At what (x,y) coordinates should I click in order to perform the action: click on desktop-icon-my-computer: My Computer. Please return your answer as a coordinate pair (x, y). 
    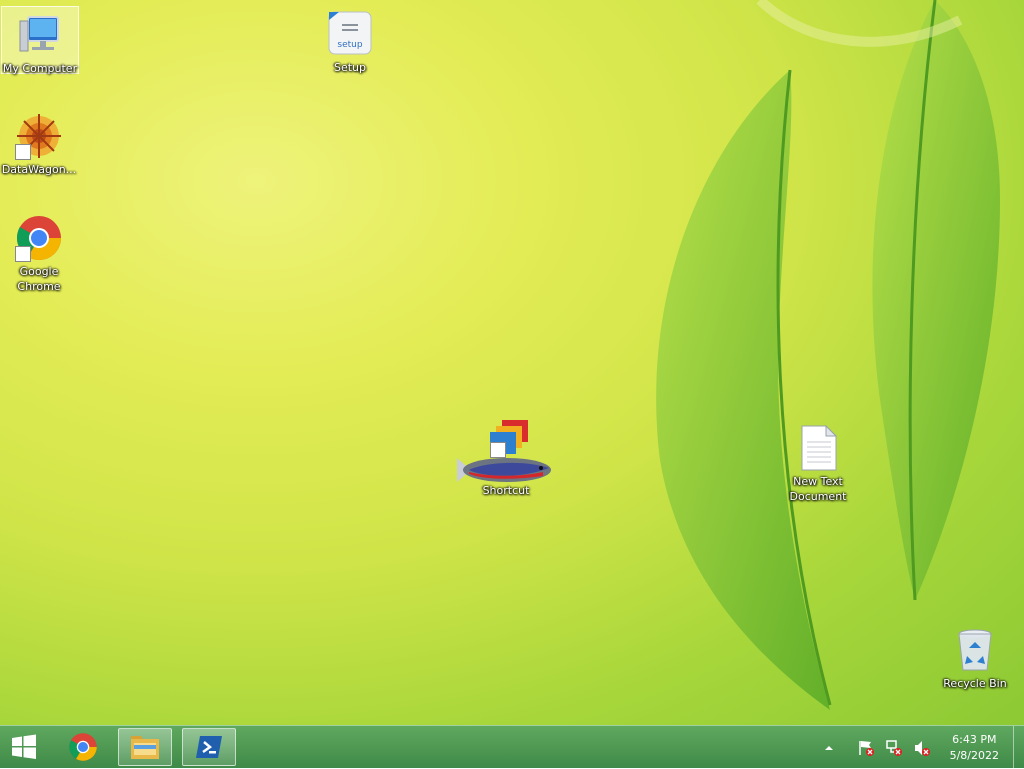
    Looking at the image, I should click on (40, 40).